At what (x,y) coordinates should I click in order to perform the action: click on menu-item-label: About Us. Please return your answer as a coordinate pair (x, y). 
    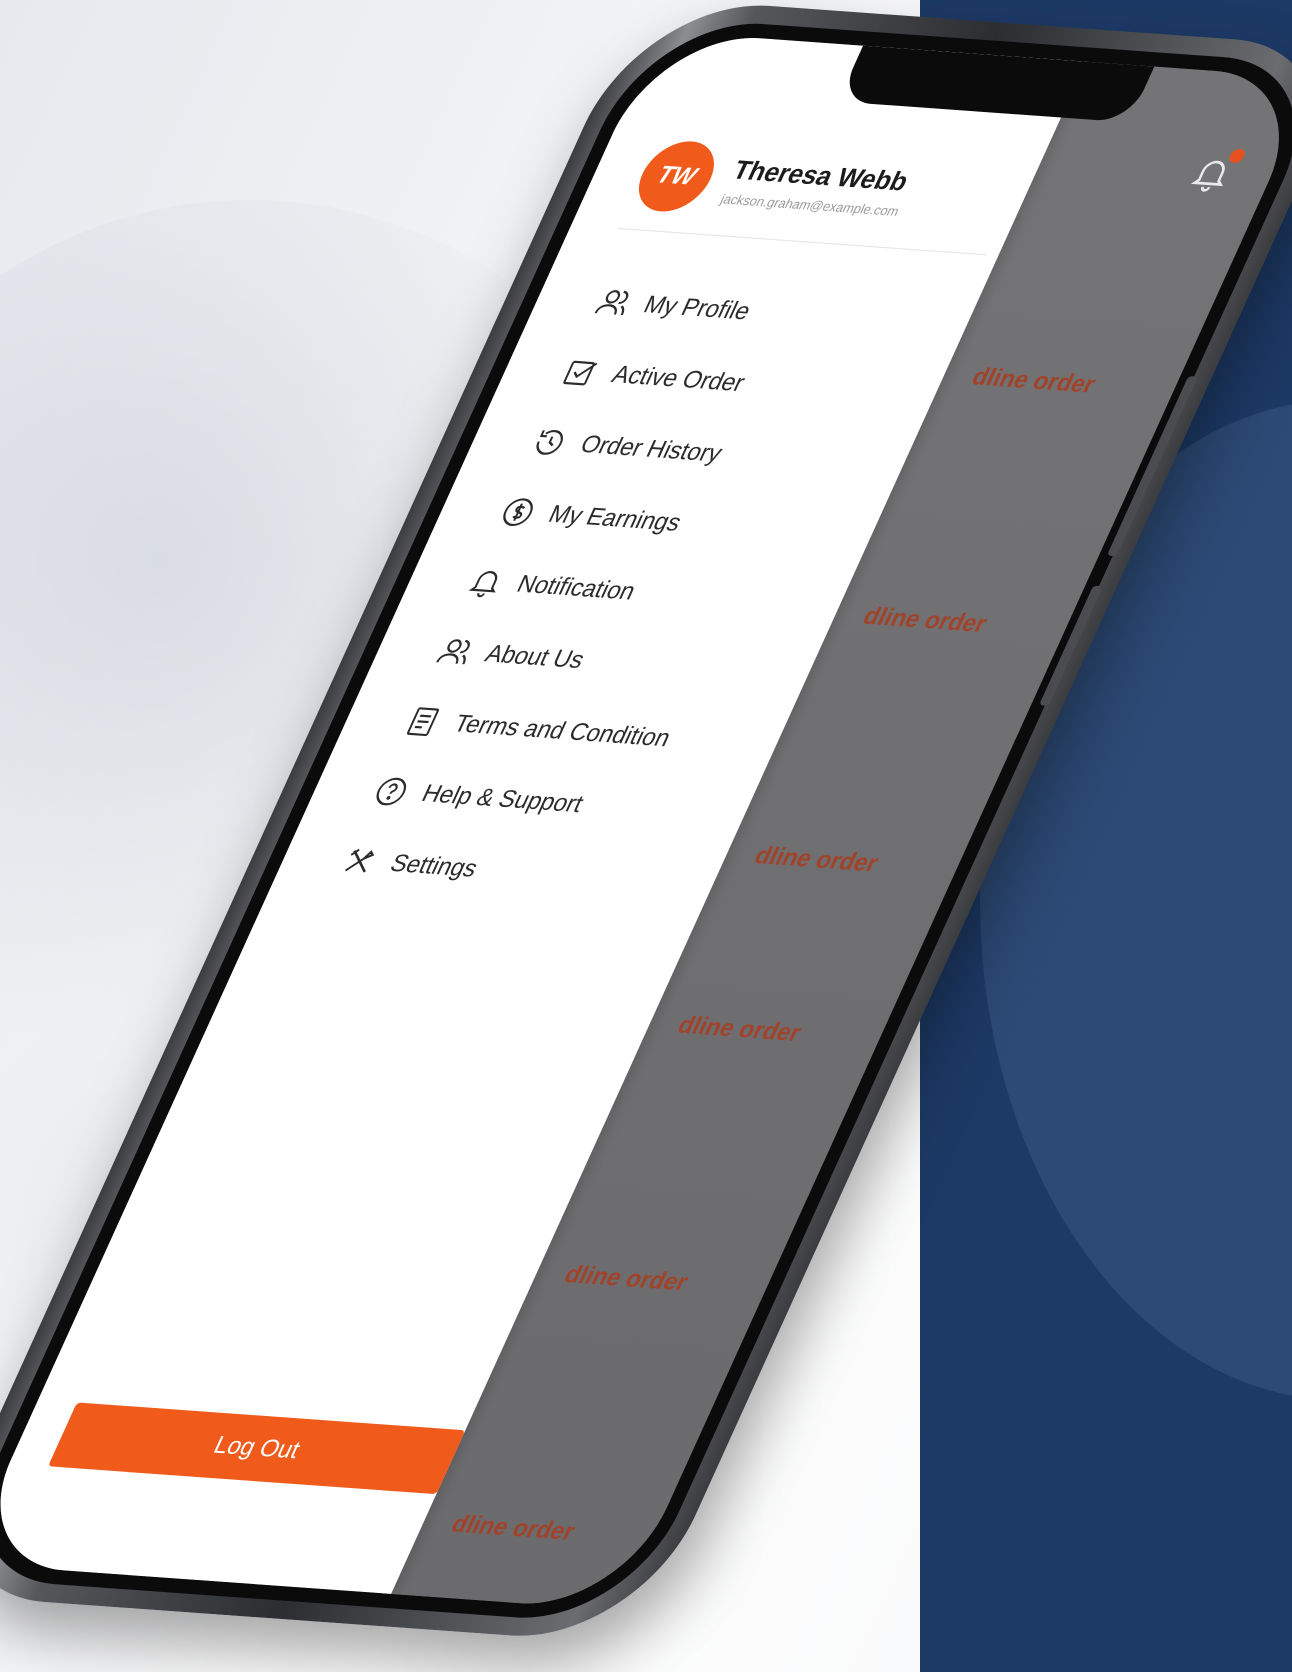
    Looking at the image, I should click on (534, 657).